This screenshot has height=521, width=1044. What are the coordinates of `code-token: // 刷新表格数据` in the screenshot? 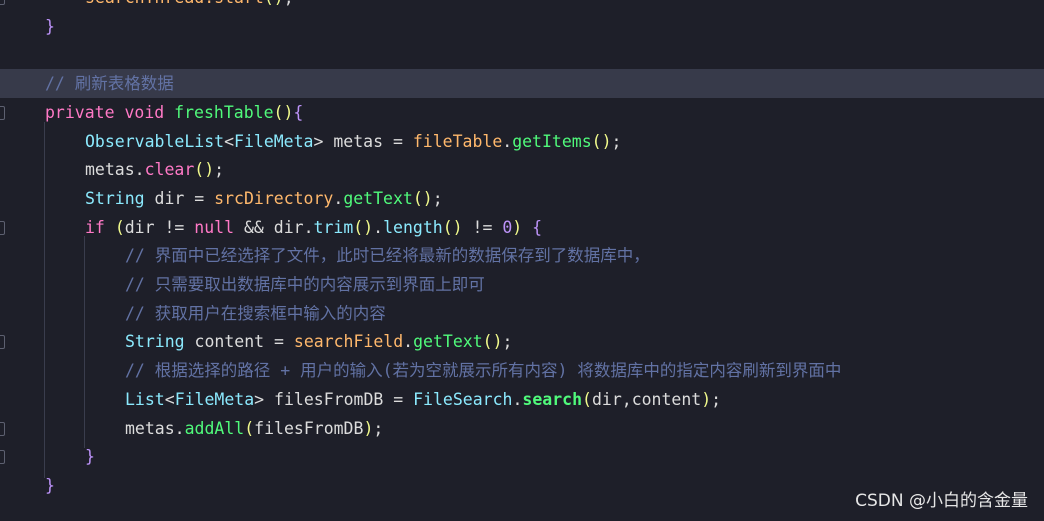 It's located at (109, 84).